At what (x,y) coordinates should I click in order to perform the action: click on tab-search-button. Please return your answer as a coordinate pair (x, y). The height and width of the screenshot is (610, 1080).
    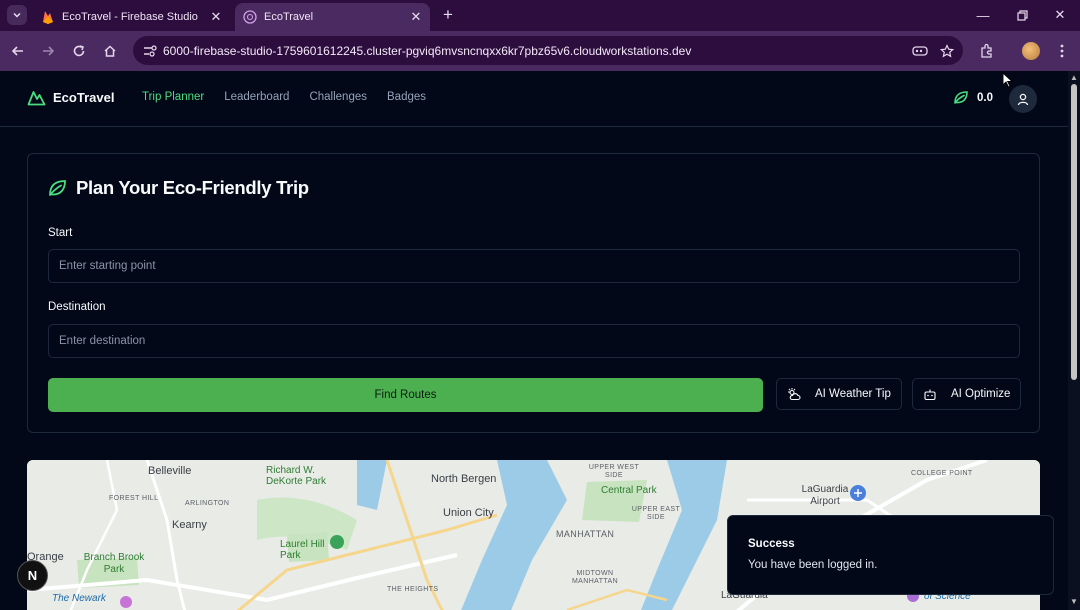
    Looking at the image, I should click on (17, 15).